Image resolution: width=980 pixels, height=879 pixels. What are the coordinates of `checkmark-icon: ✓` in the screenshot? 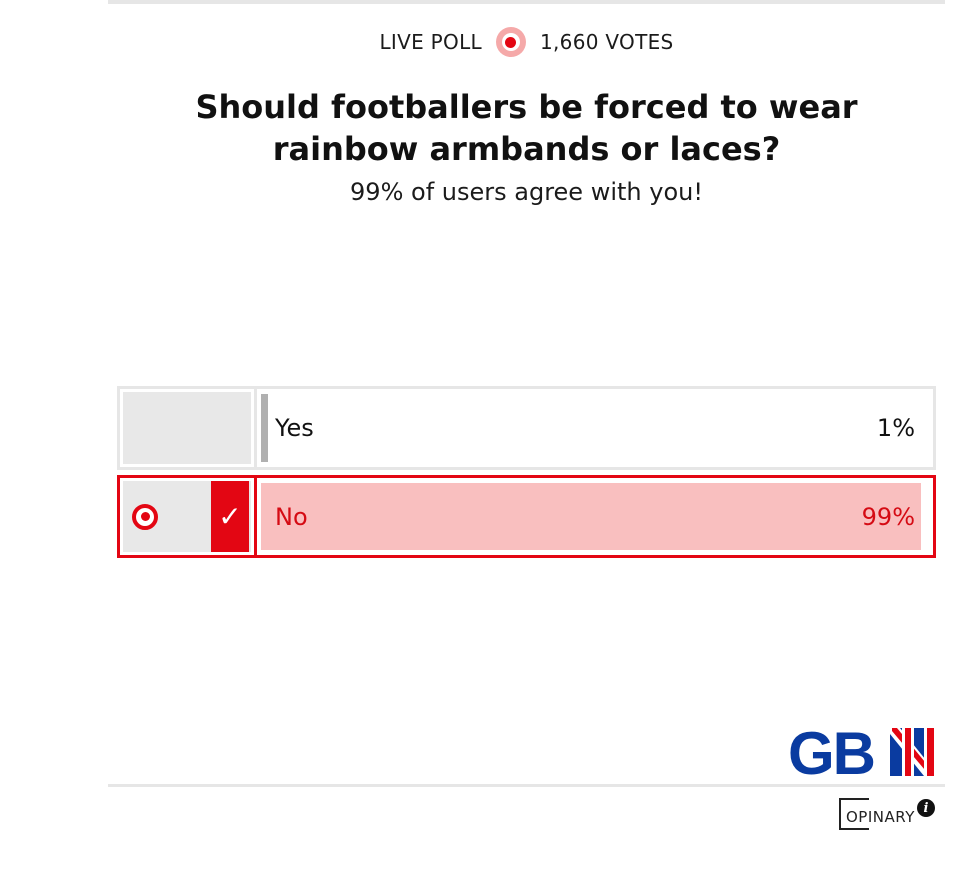 It's located at (230, 516).